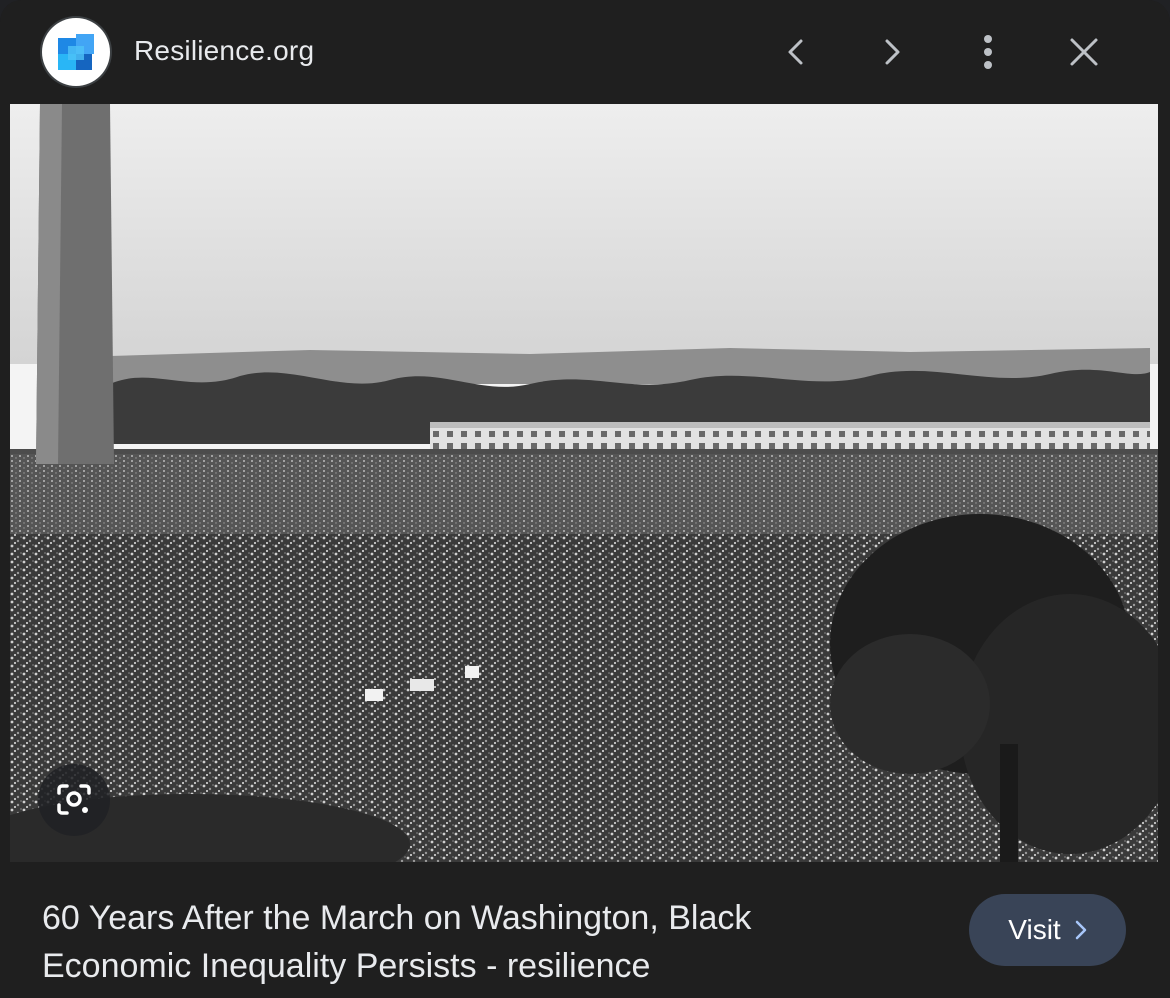  I want to click on visit-button: Visit, so click(1047, 930).